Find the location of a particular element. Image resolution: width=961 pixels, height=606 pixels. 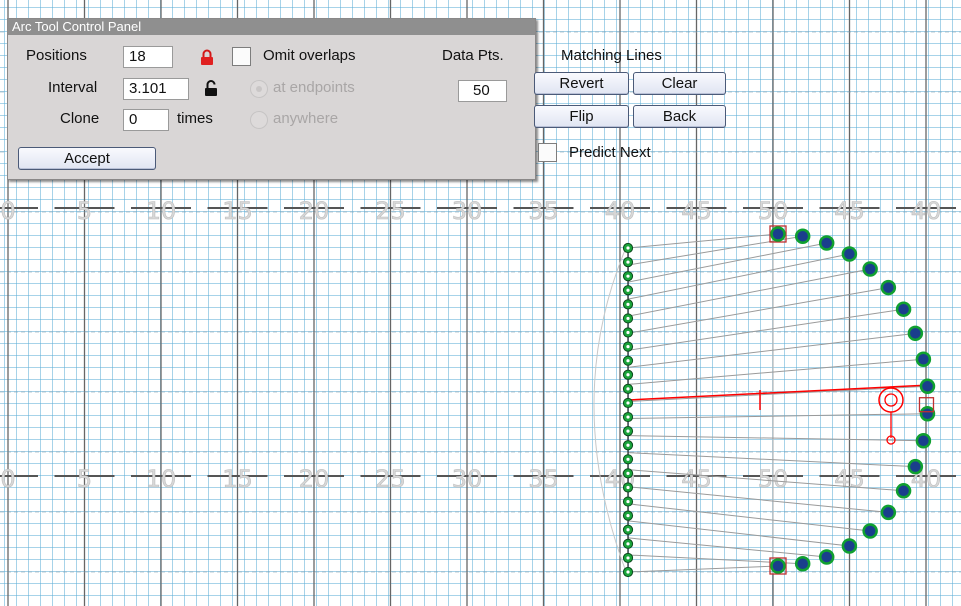

anywhere-radio is located at coordinates (259, 120).